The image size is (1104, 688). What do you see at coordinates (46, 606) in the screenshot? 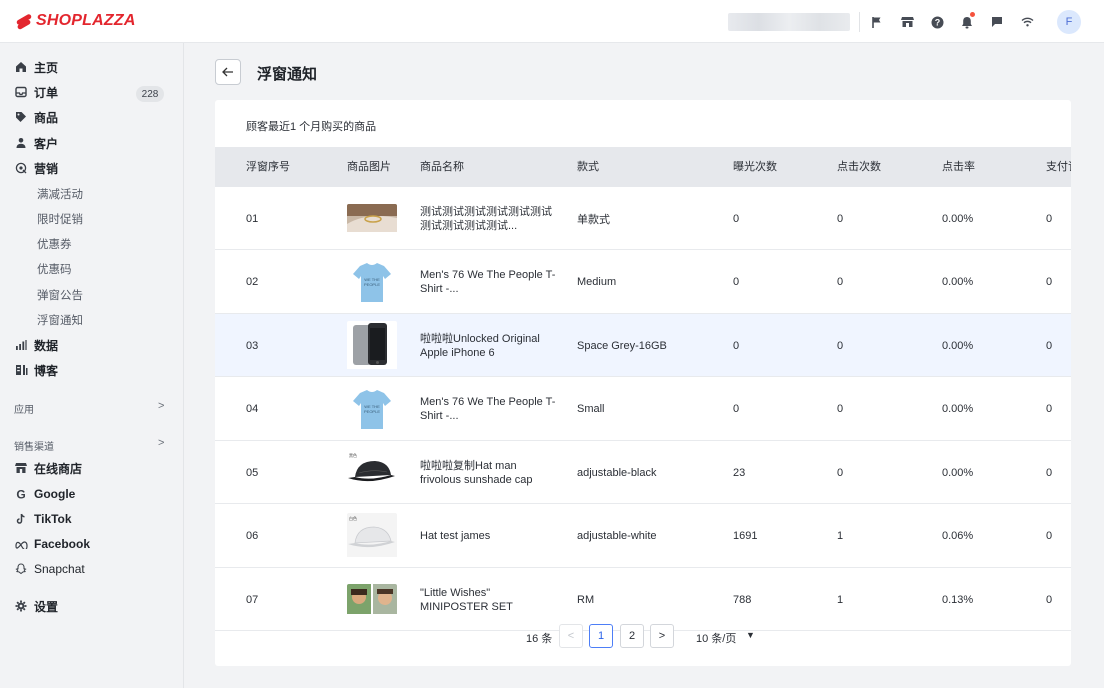
I see `sidebar-item-label: 设置` at bounding box center [46, 606].